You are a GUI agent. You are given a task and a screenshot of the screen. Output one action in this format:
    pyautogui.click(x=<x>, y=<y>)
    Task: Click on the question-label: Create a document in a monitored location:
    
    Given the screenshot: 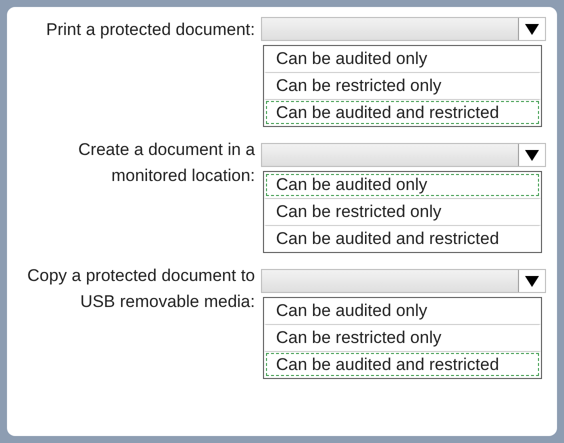 What is the action you would take?
    pyautogui.click(x=166, y=163)
    